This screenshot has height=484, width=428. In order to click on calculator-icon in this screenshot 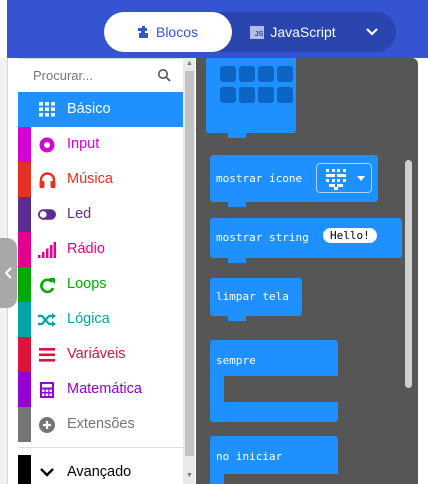, I will do `click(47, 389)`.